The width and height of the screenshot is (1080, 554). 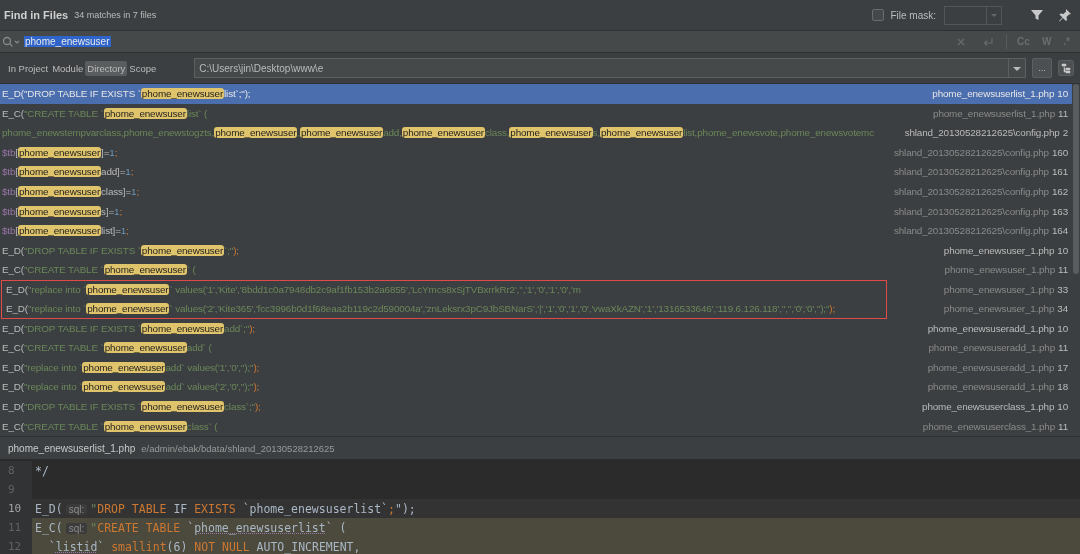 What do you see at coordinates (536, 191) in the screenshot?
I see `result-row: $tb[phome_enewsuserclass]=1; shland_20130528212625\config.php 162` at bounding box center [536, 191].